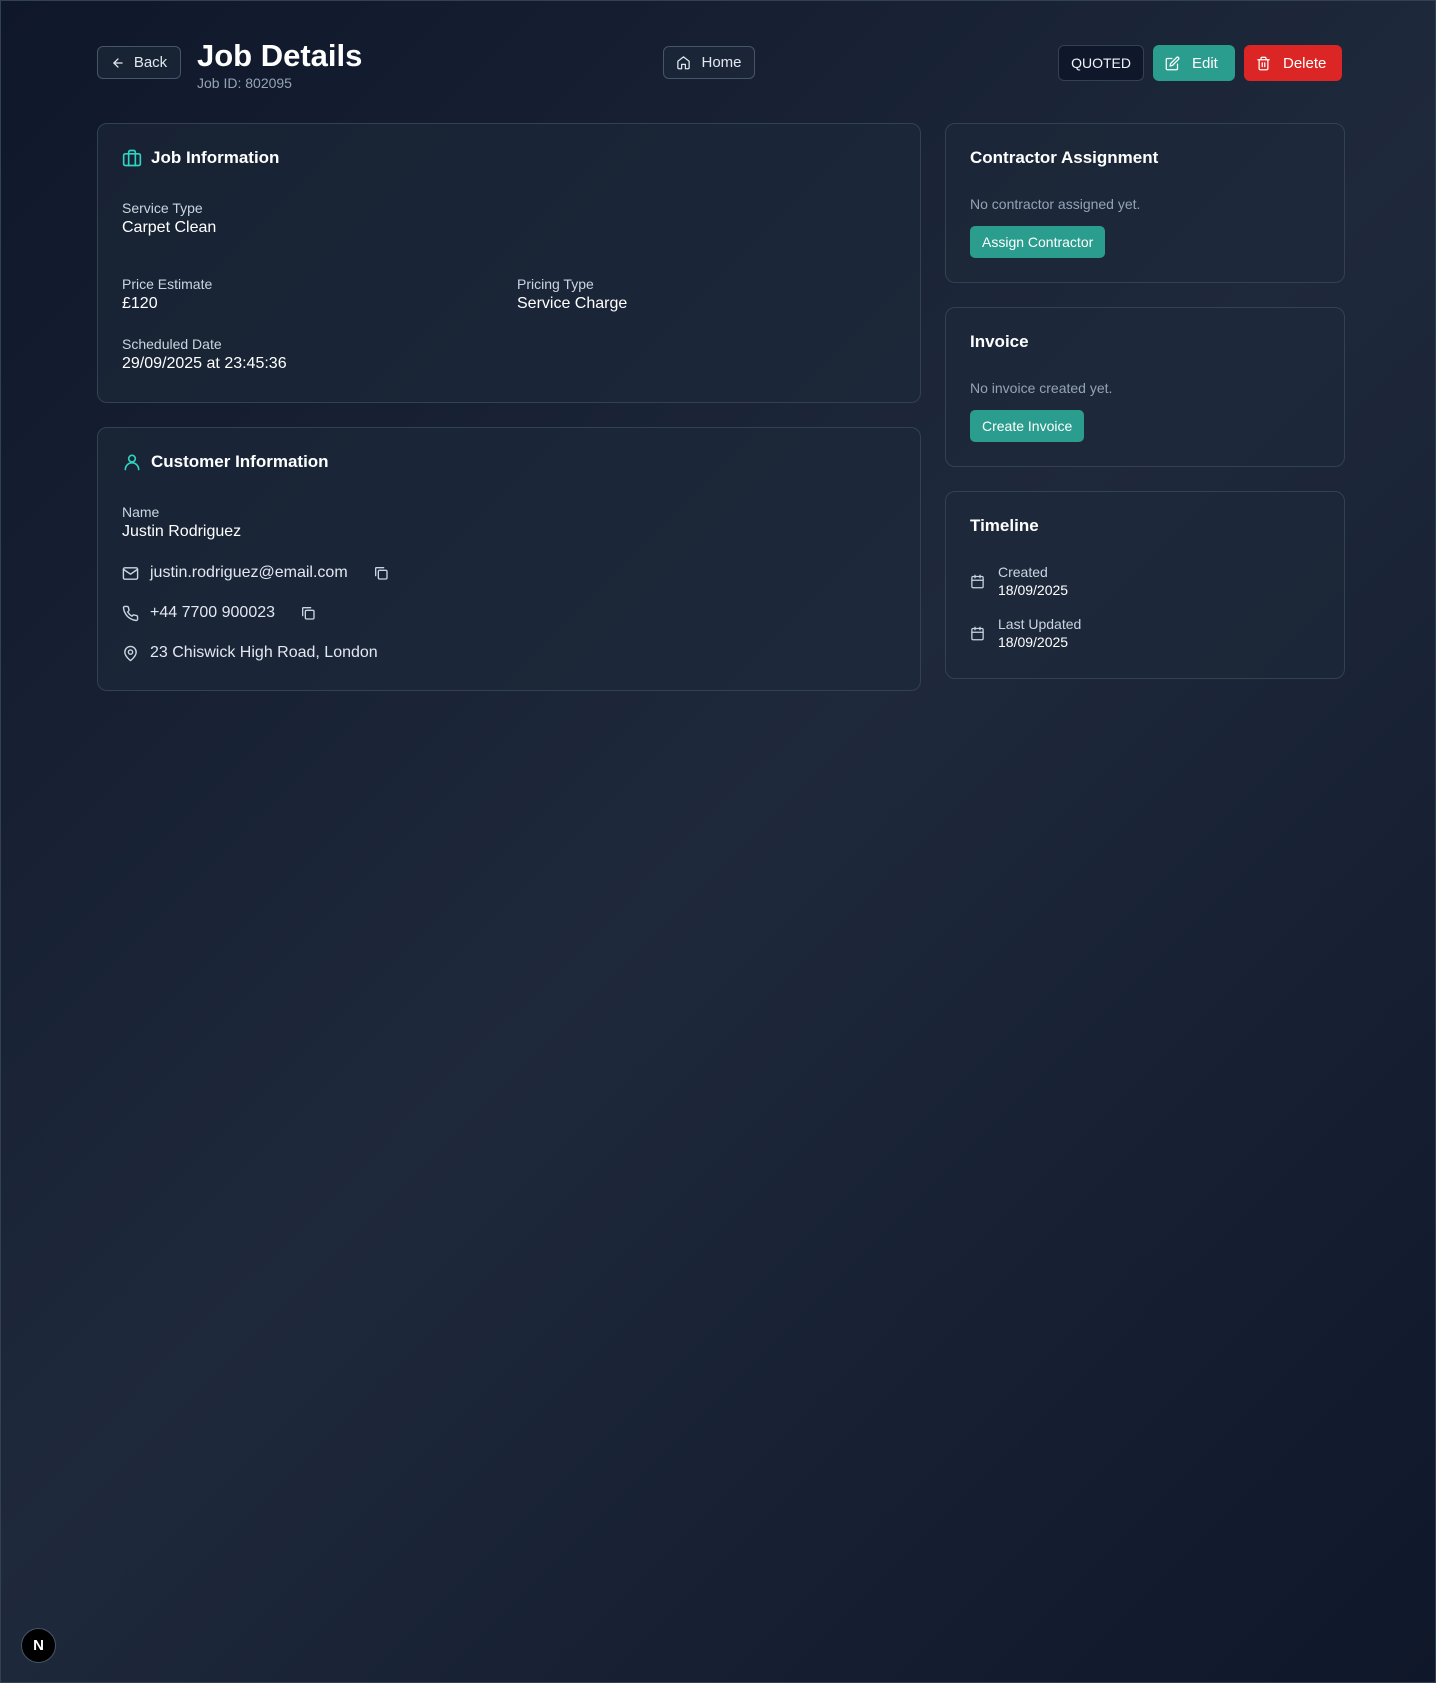 Image resolution: width=1436 pixels, height=1683 pixels. What do you see at coordinates (572, 294) in the screenshot?
I see `pricing-type-field: Pricing Type Service Charge` at bounding box center [572, 294].